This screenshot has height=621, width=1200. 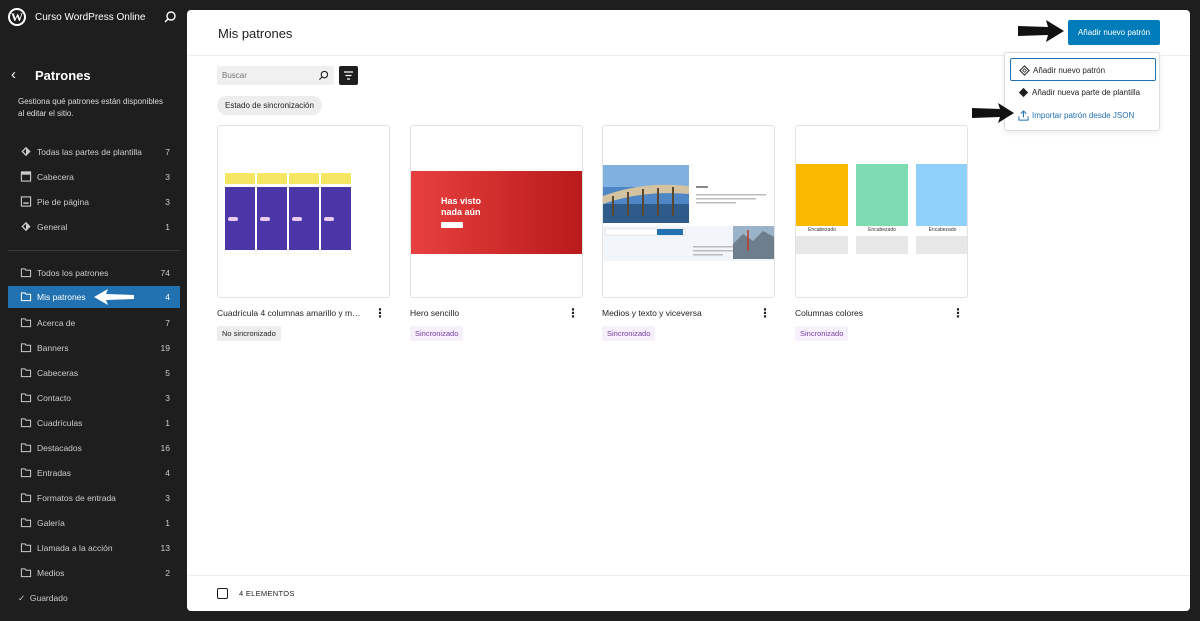 What do you see at coordinates (26, 201) in the screenshot?
I see `footer-layout-icon` at bounding box center [26, 201].